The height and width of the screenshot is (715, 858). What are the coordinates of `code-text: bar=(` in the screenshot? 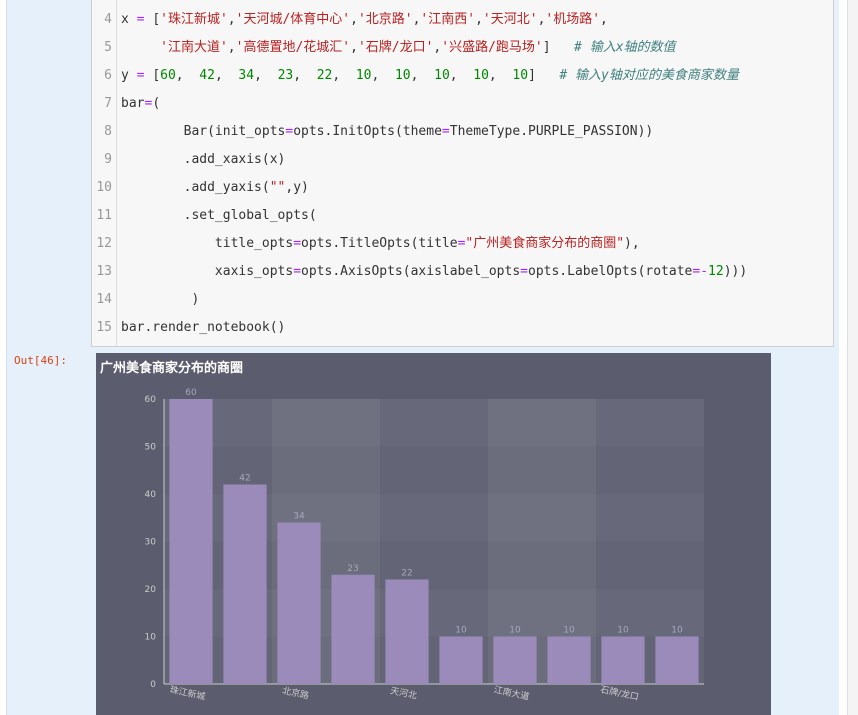 It's located at (141, 103).